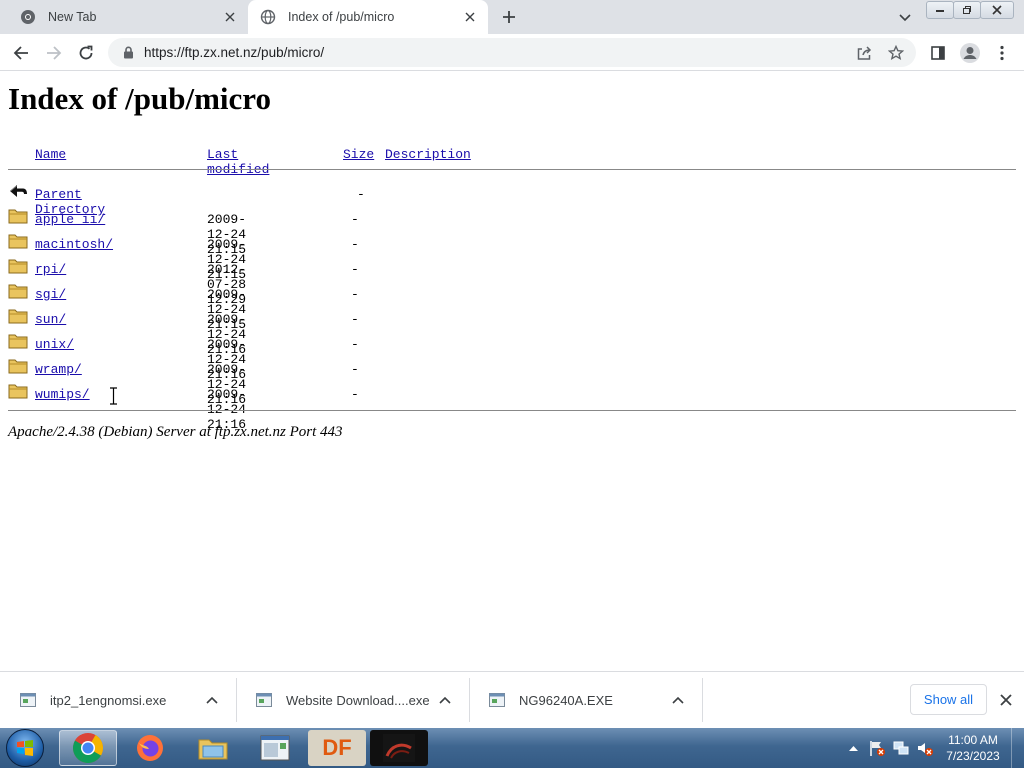 The width and height of the screenshot is (1024, 768). What do you see at coordinates (50, 294) in the screenshot?
I see `directory-link: sgi/` at bounding box center [50, 294].